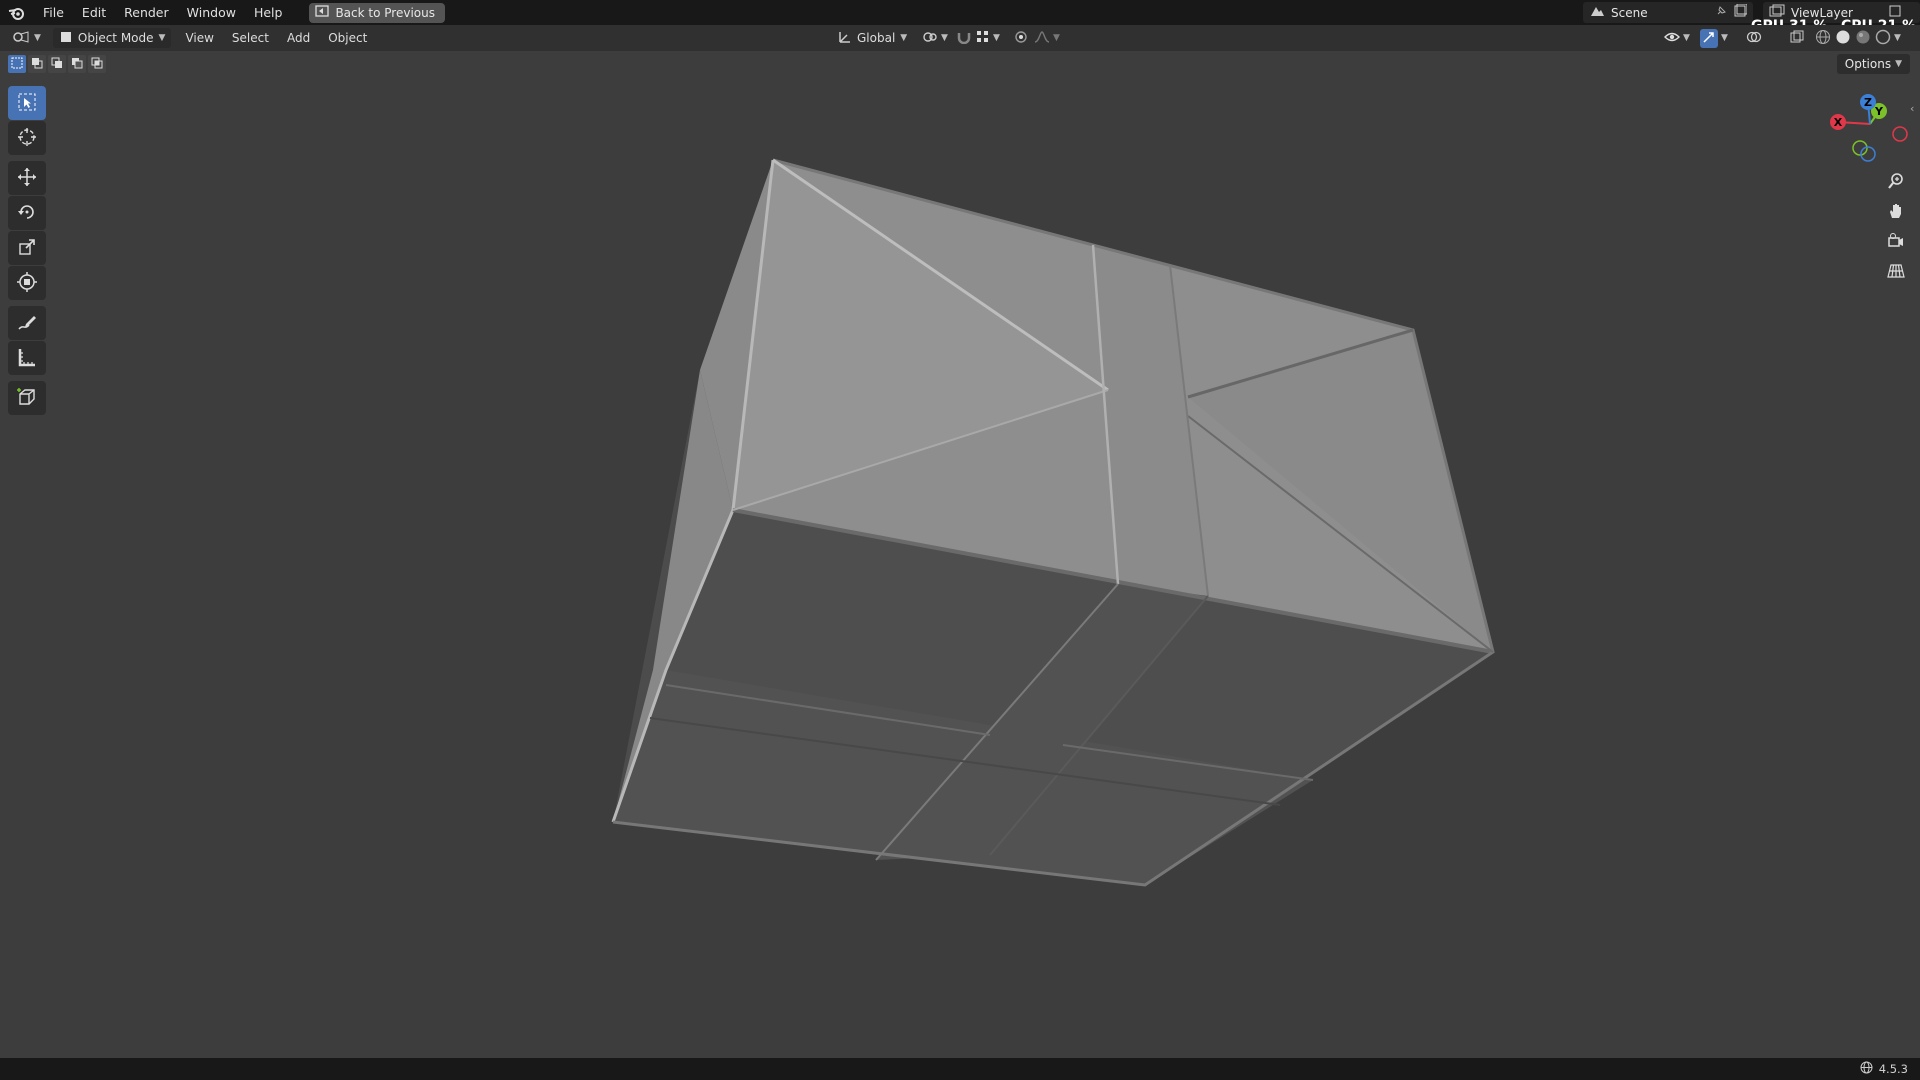 This screenshot has width=1920, height=1080. Describe the element at coordinates (1866, 1069) in the screenshot. I see `globe-icon` at that location.